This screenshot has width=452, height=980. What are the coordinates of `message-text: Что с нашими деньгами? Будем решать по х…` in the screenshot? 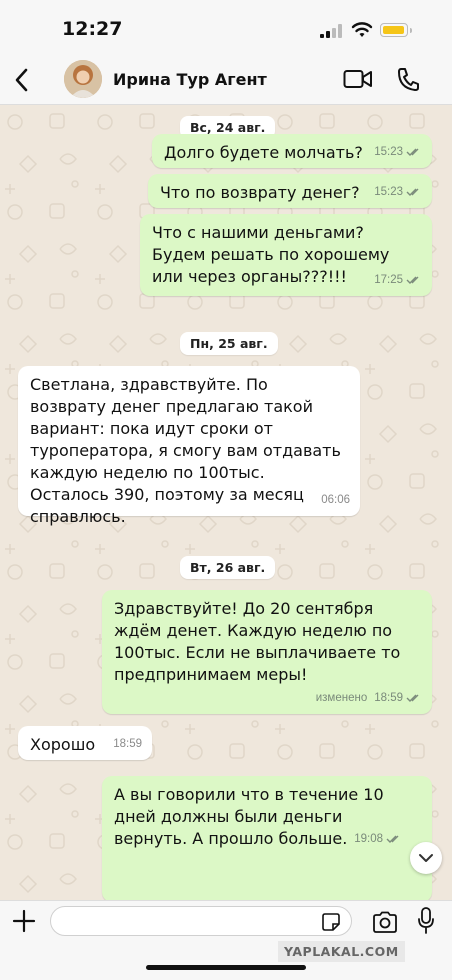 It's located at (271, 254).